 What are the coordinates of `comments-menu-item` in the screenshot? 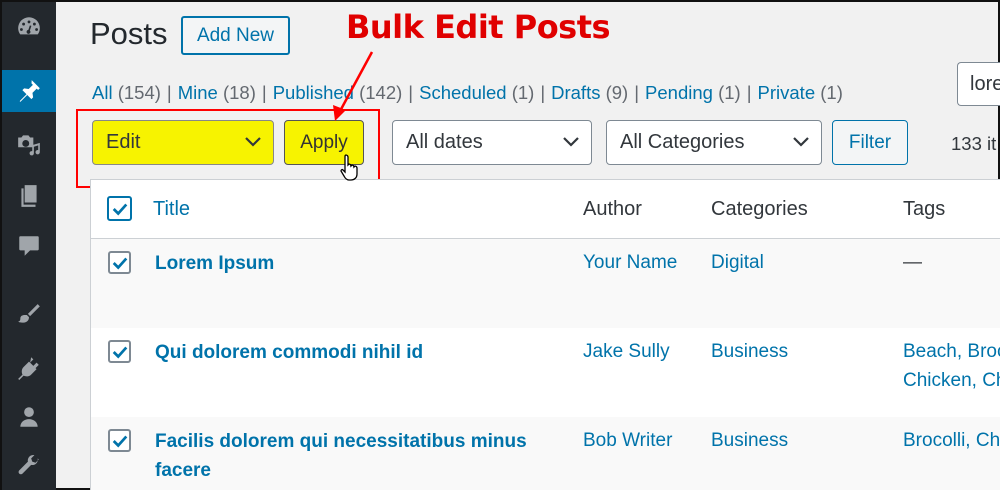 It's located at (29, 246).